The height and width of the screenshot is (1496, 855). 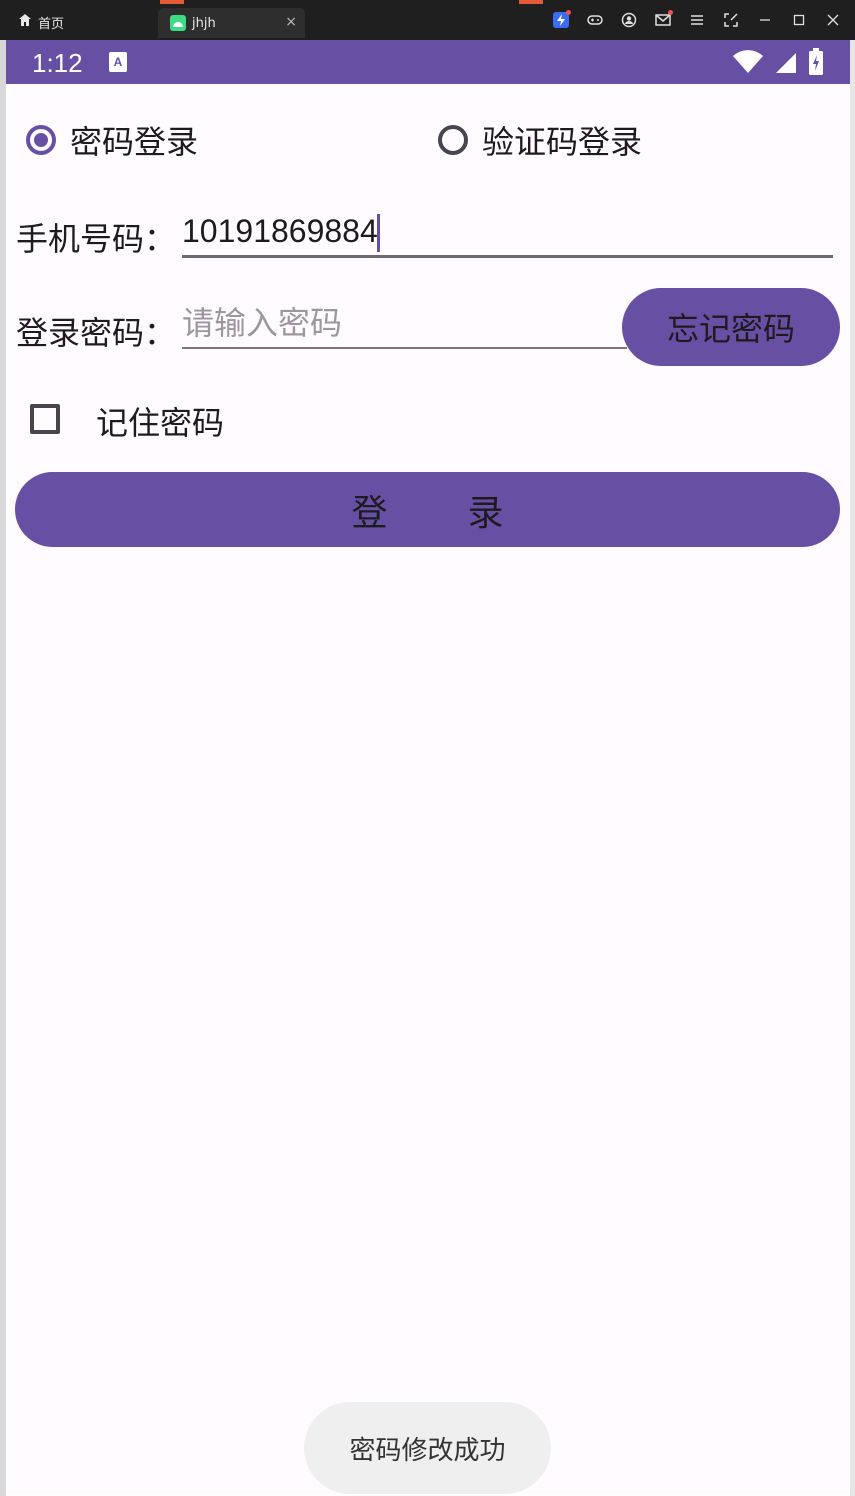 I want to click on bolt-icon, so click(x=561, y=20).